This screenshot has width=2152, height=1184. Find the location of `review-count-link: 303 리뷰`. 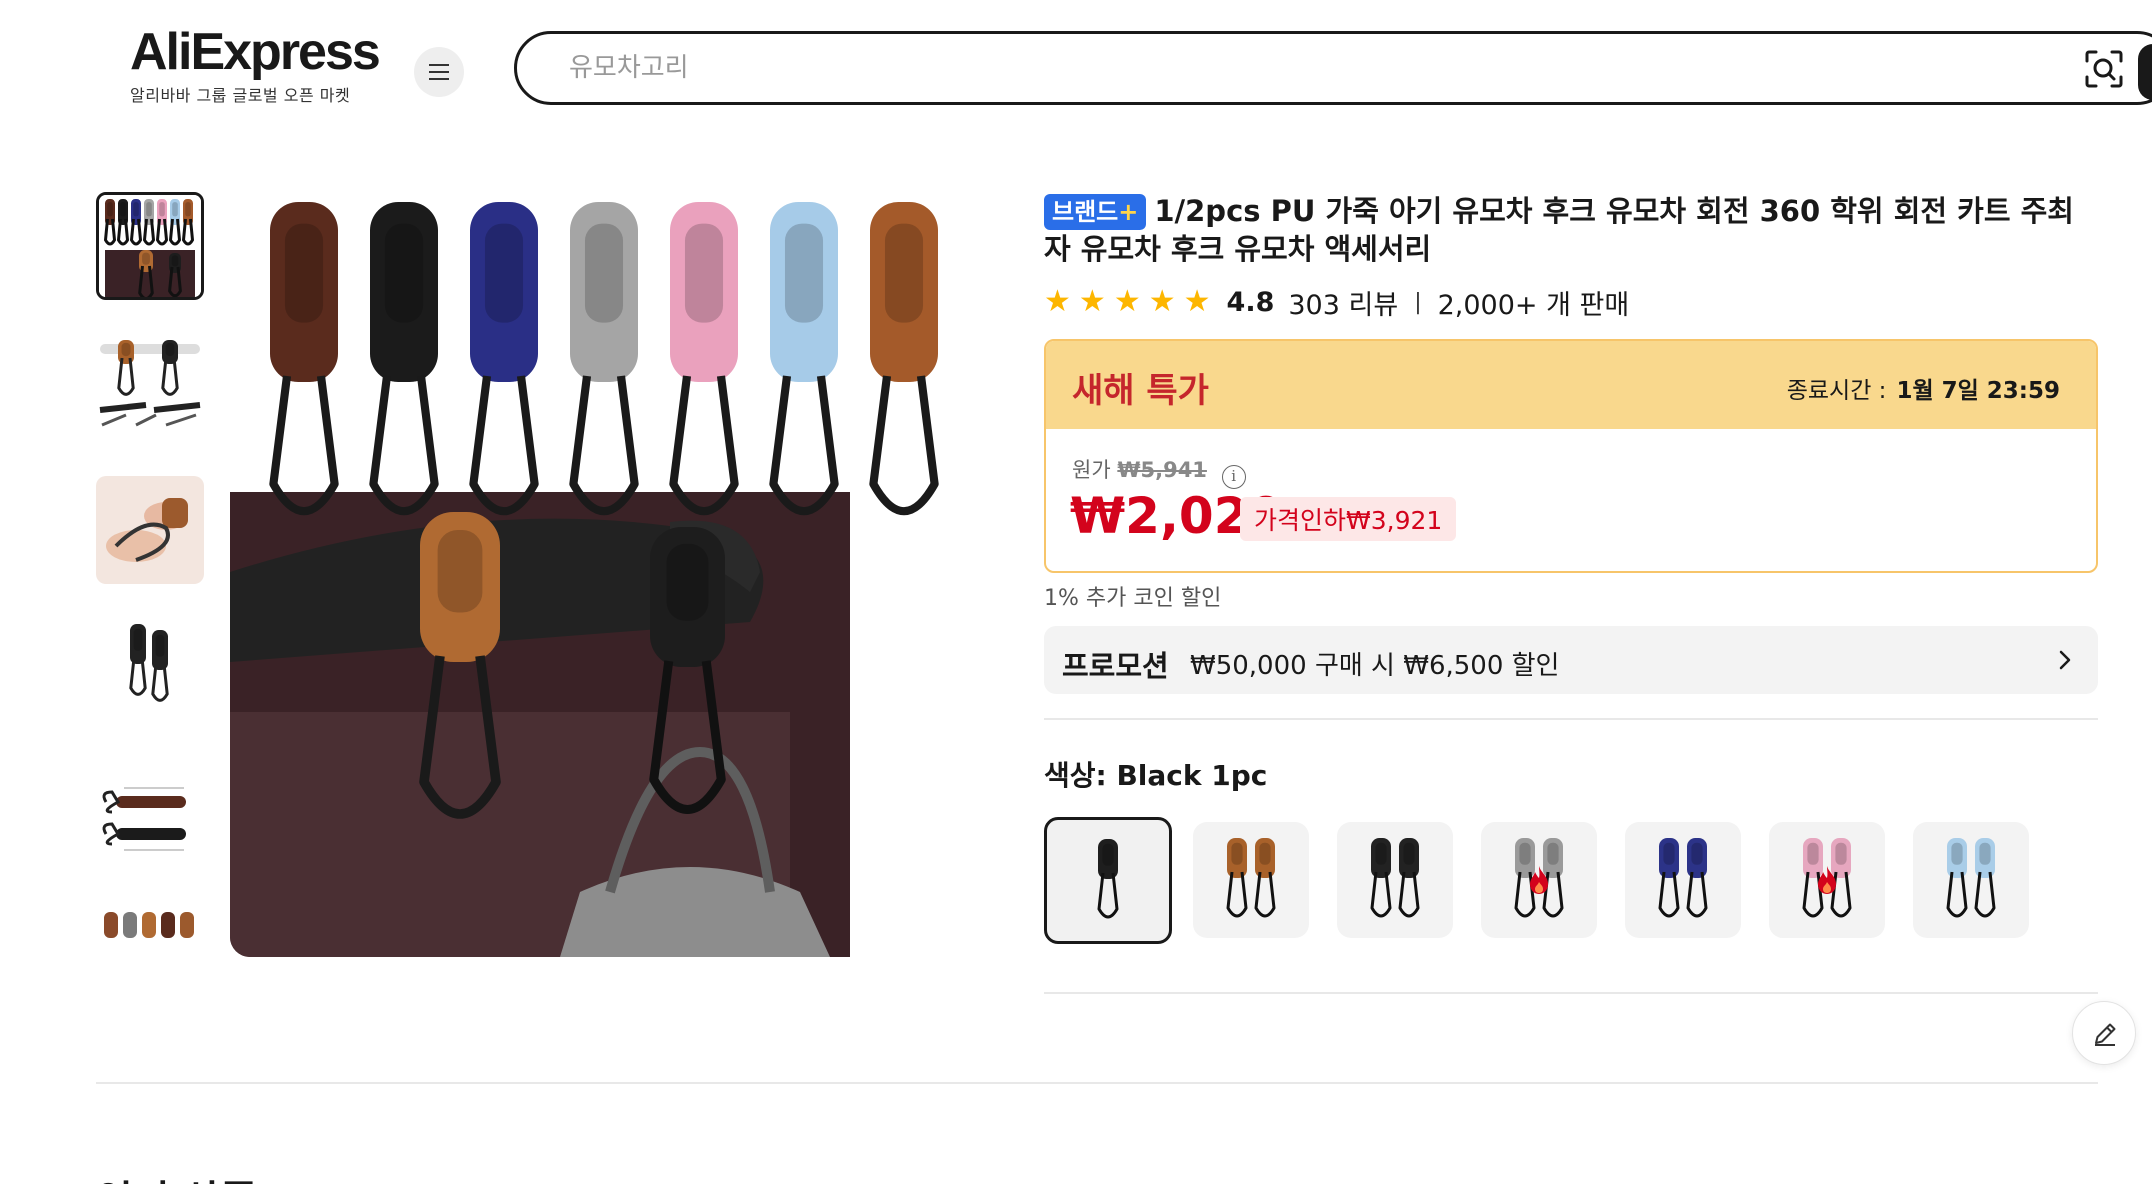

review-count-link: 303 리뷰 is located at coordinates (1343, 302).